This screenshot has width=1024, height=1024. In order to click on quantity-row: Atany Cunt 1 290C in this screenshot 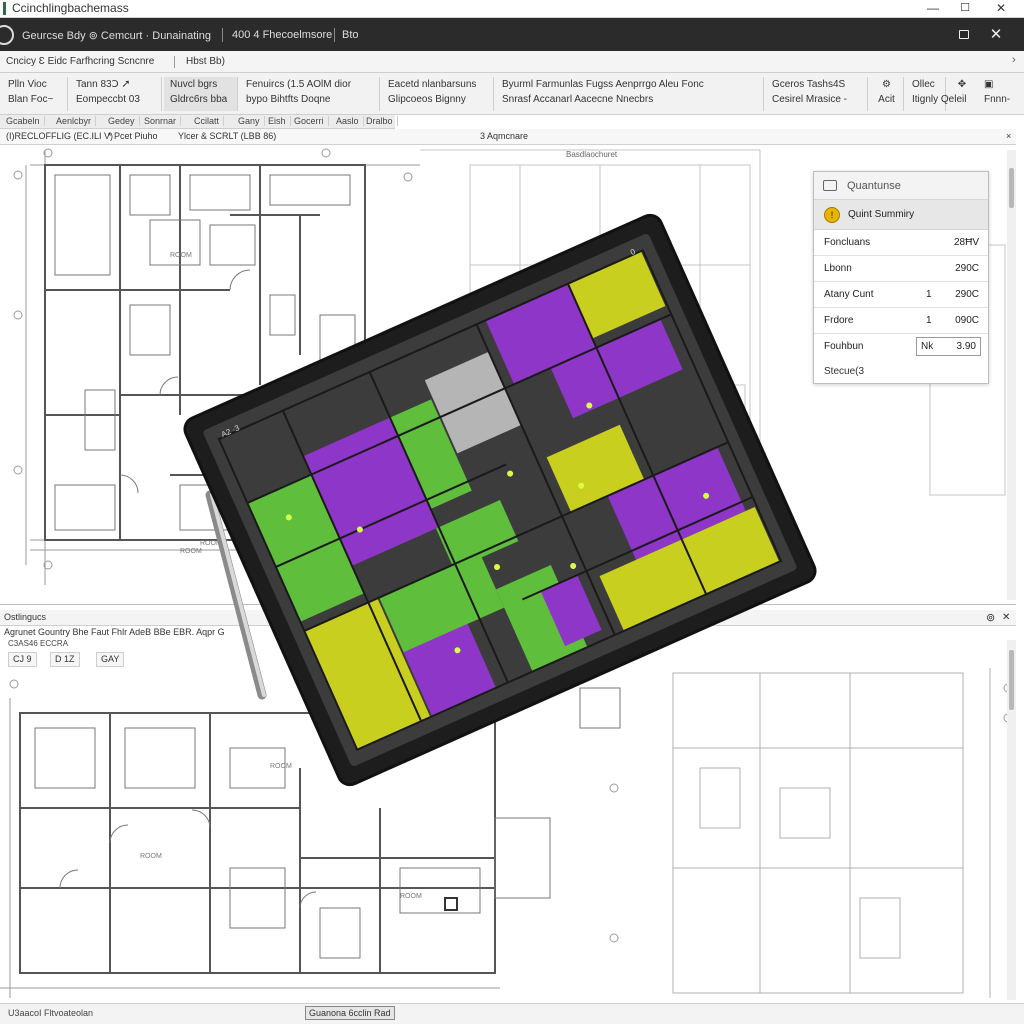, I will do `click(901, 295)`.